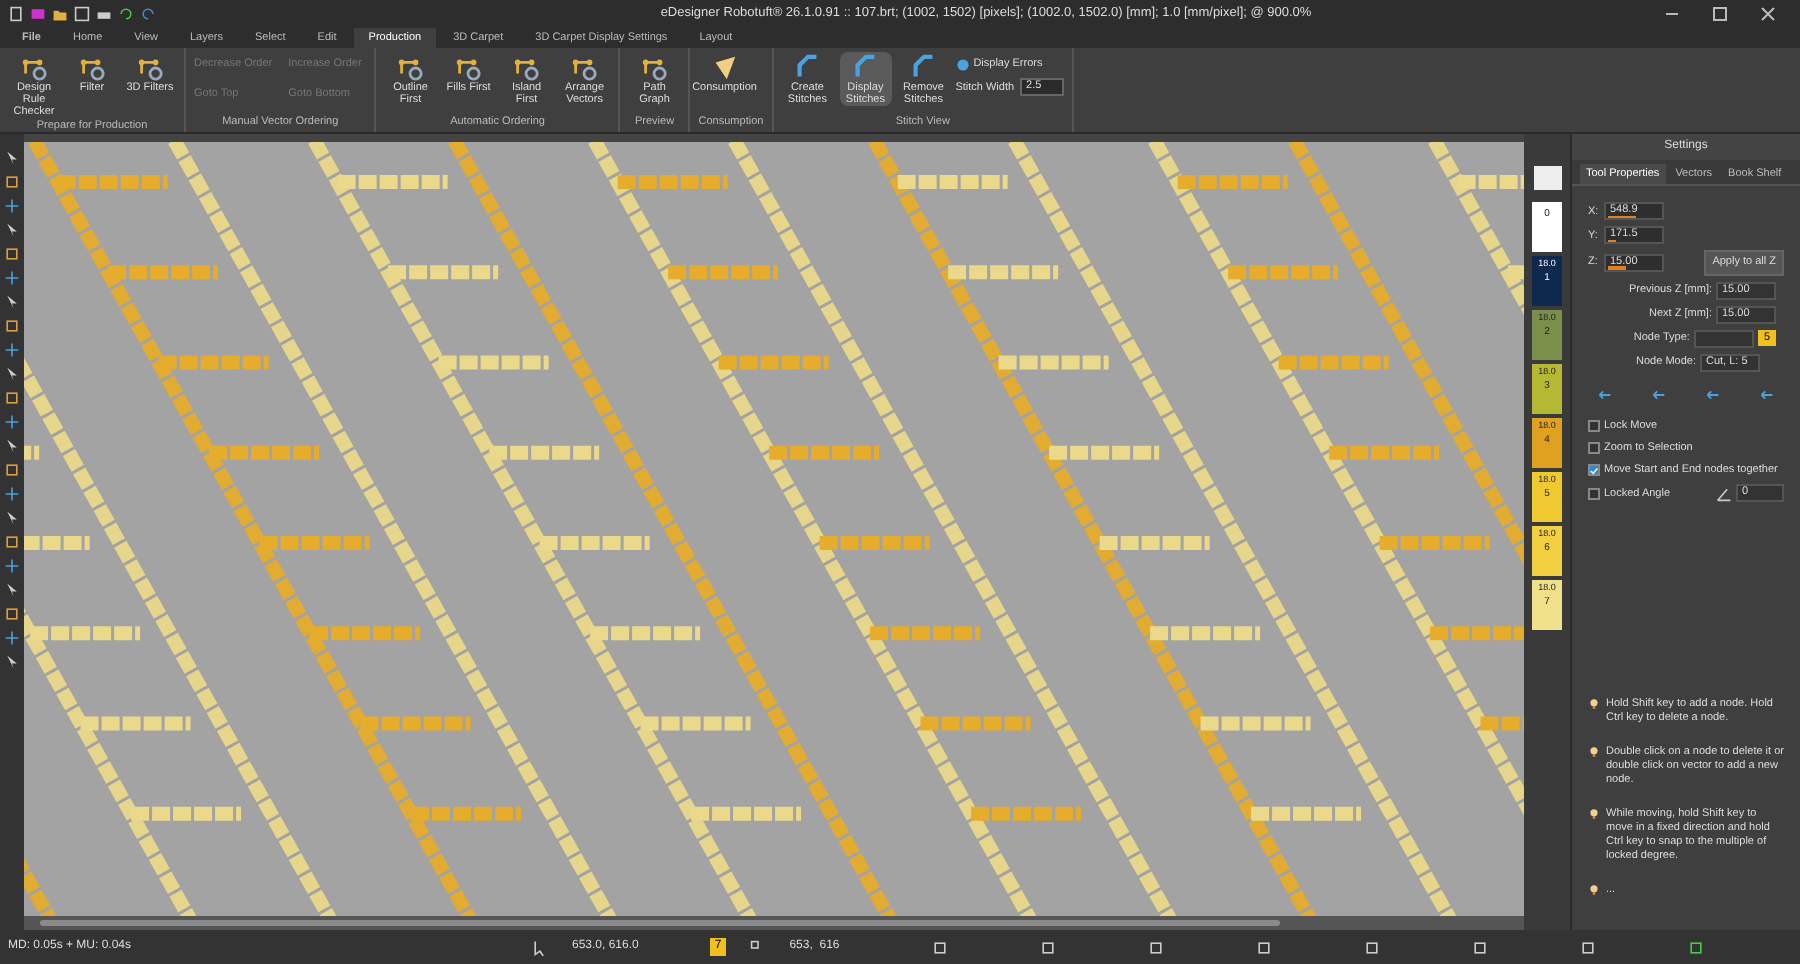 The width and height of the screenshot is (1800, 964). Describe the element at coordinates (962, 64) in the screenshot. I see `error-icon` at that location.